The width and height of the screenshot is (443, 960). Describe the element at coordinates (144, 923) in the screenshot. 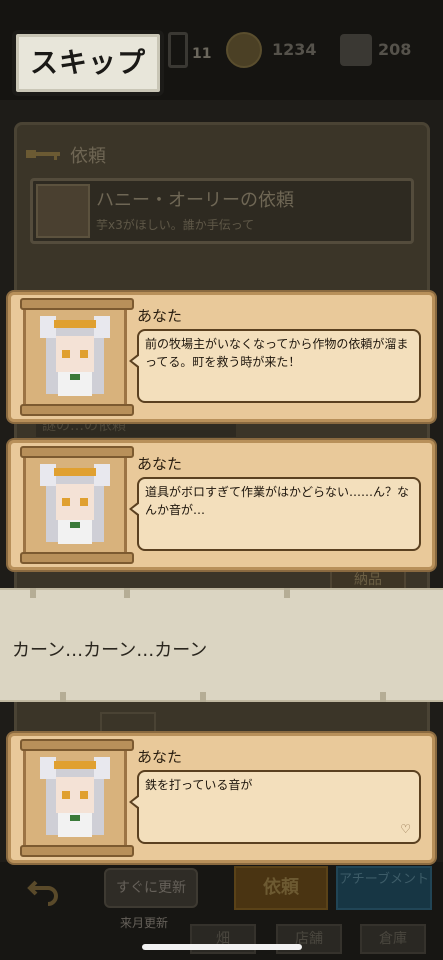

I see `refresh-caption: 来月更新` at that location.